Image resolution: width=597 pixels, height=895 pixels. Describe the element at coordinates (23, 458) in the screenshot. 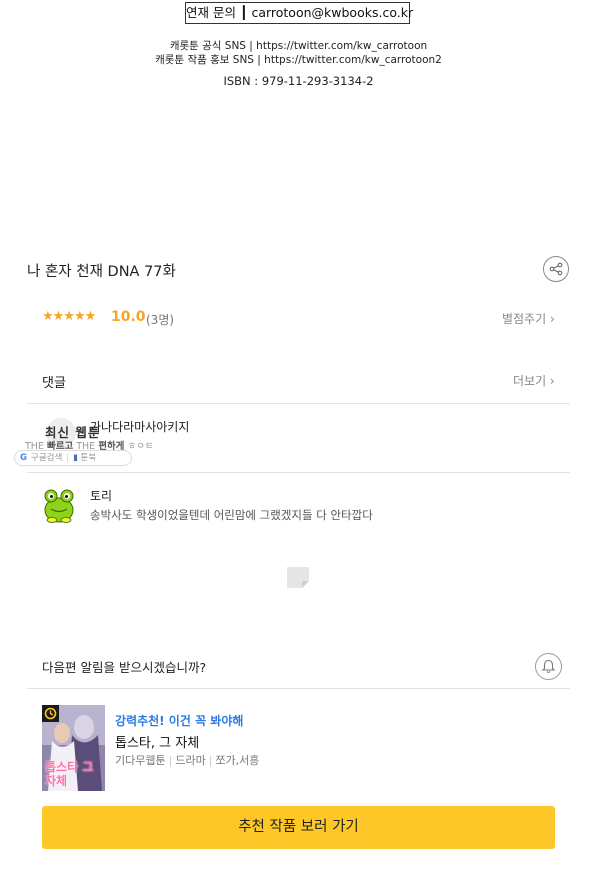

I see `google-icon: G` at that location.